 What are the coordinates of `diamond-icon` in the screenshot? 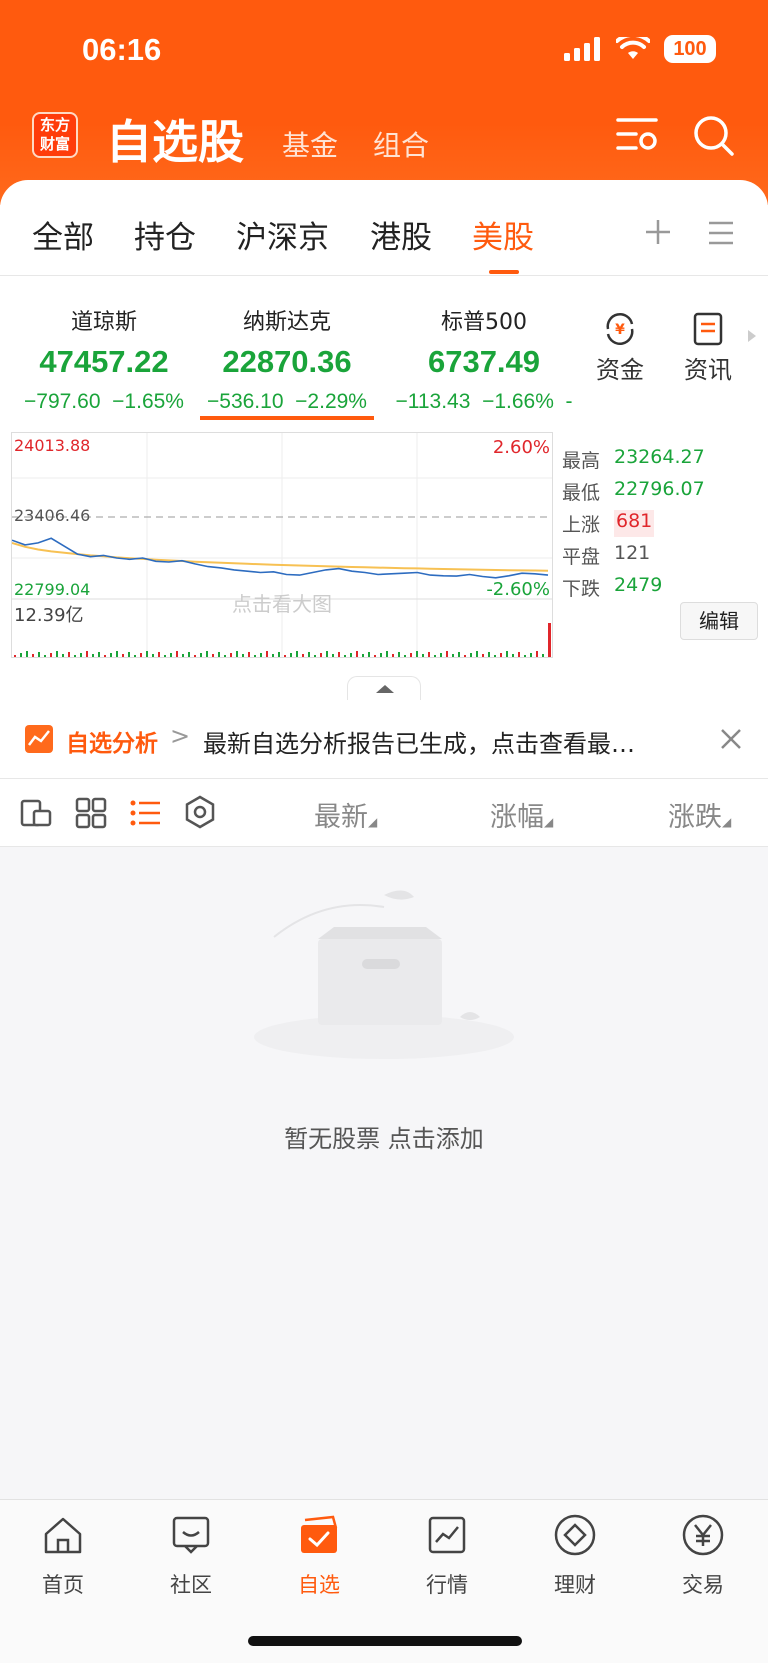 It's located at (575, 1535).